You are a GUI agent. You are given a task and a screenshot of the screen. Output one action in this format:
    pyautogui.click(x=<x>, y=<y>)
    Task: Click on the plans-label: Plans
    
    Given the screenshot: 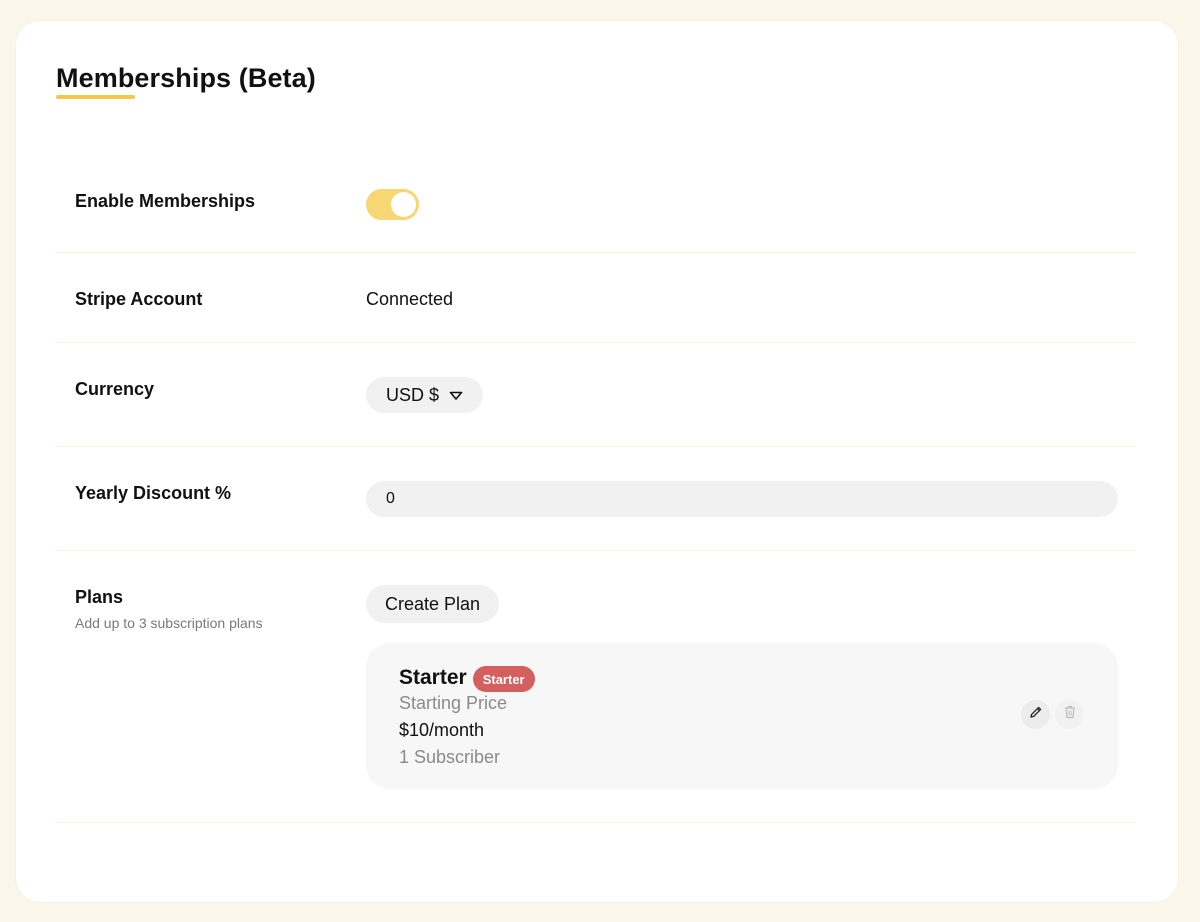 What is the action you would take?
    pyautogui.click(x=99, y=597)
    